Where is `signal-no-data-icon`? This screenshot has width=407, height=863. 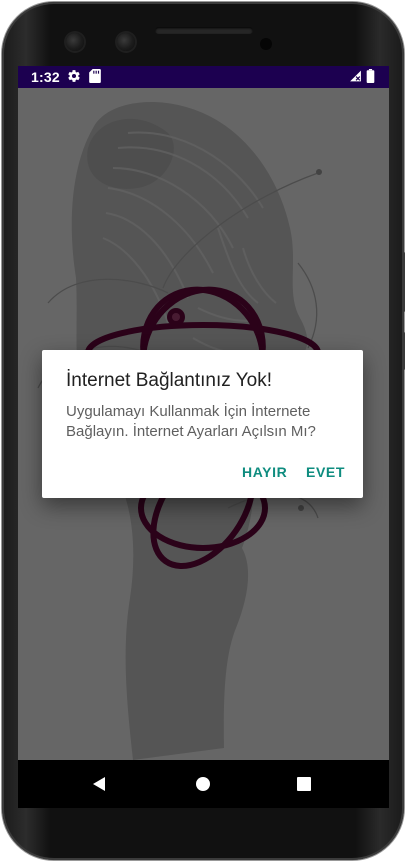 signal-no-data-icon is located at coordinates (355, 77).